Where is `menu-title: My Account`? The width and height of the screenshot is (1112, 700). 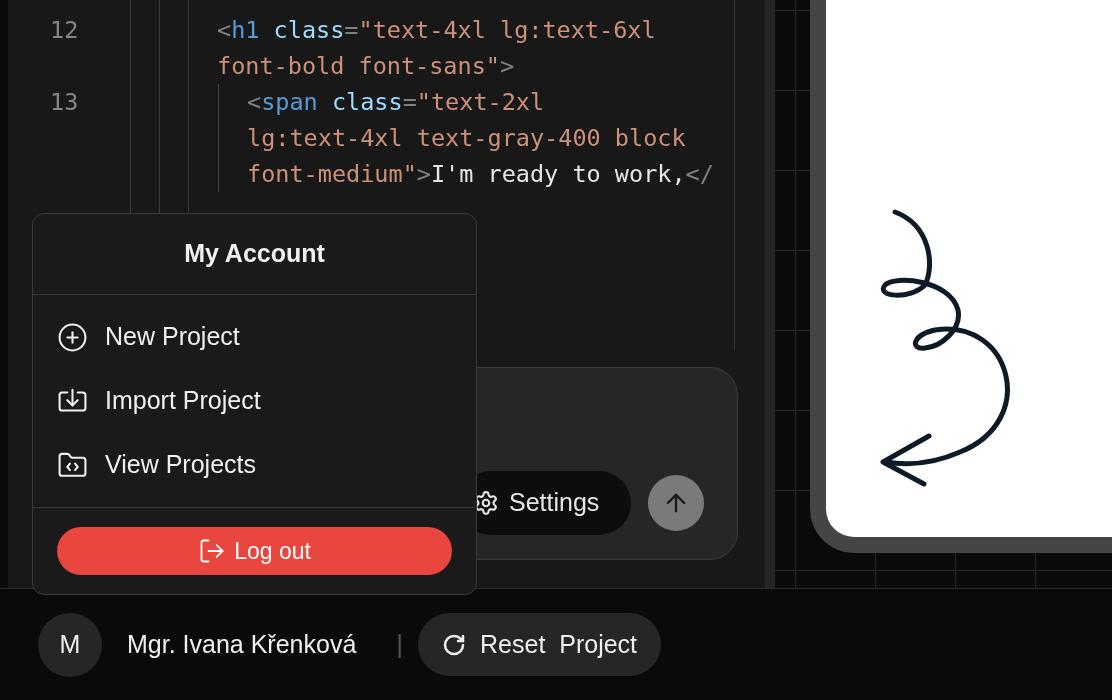 menu-title: My Account is located at coordinates (254, 254).